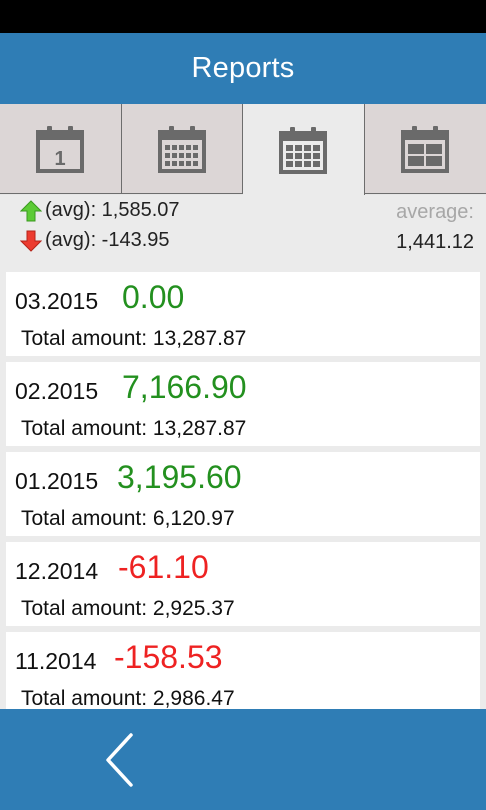 The width and height of the screenshot is (486, 810). What do you see at coordinates (56, 661) in the screenshot?
I see `report-period: 11.2014` at bounding box center [56, 661].